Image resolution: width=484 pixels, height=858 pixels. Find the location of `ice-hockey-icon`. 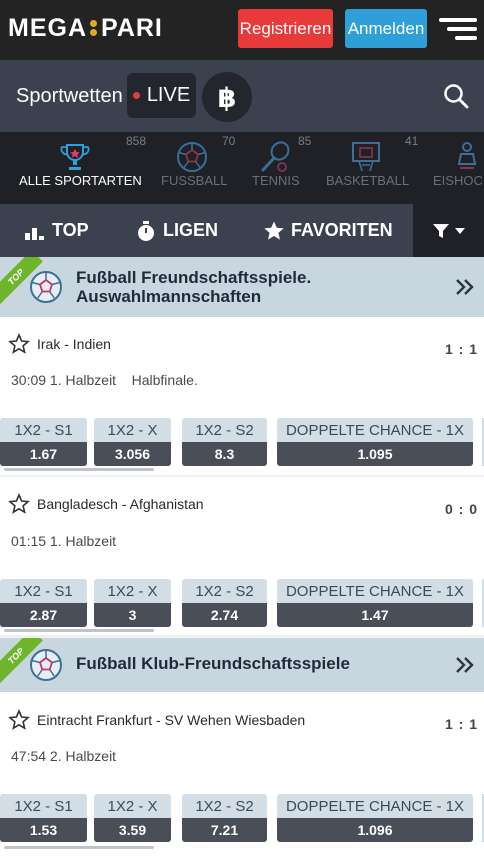

ice-hockey-icon is located at coordinates (467, 155).